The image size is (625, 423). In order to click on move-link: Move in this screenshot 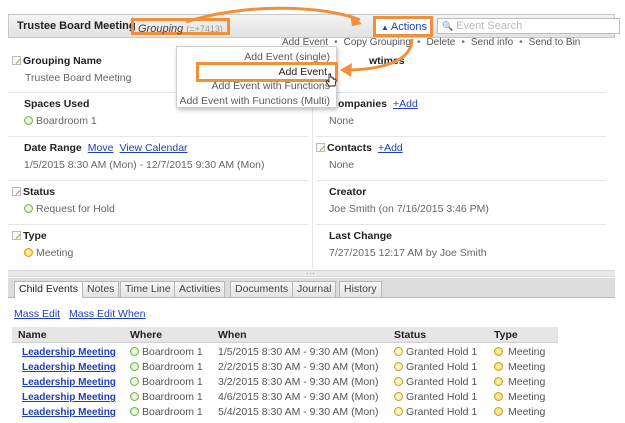, I will do `click(101, 148)`.